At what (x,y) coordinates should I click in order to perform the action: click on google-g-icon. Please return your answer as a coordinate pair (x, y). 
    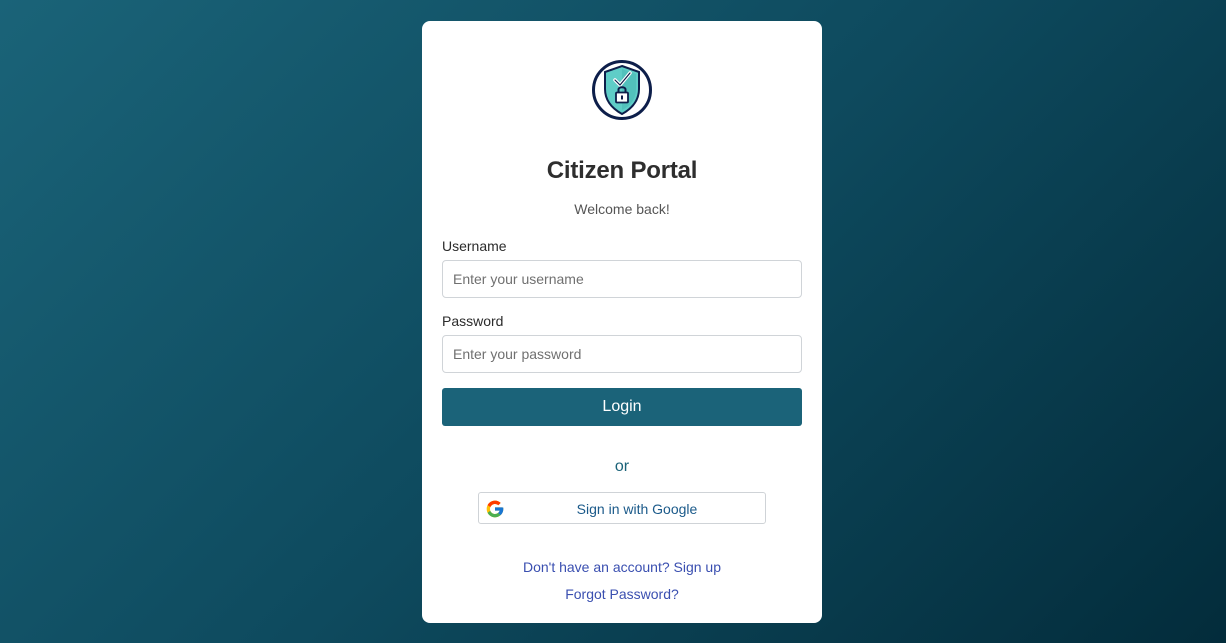
    Looking at the image, I should click on (495, 509).